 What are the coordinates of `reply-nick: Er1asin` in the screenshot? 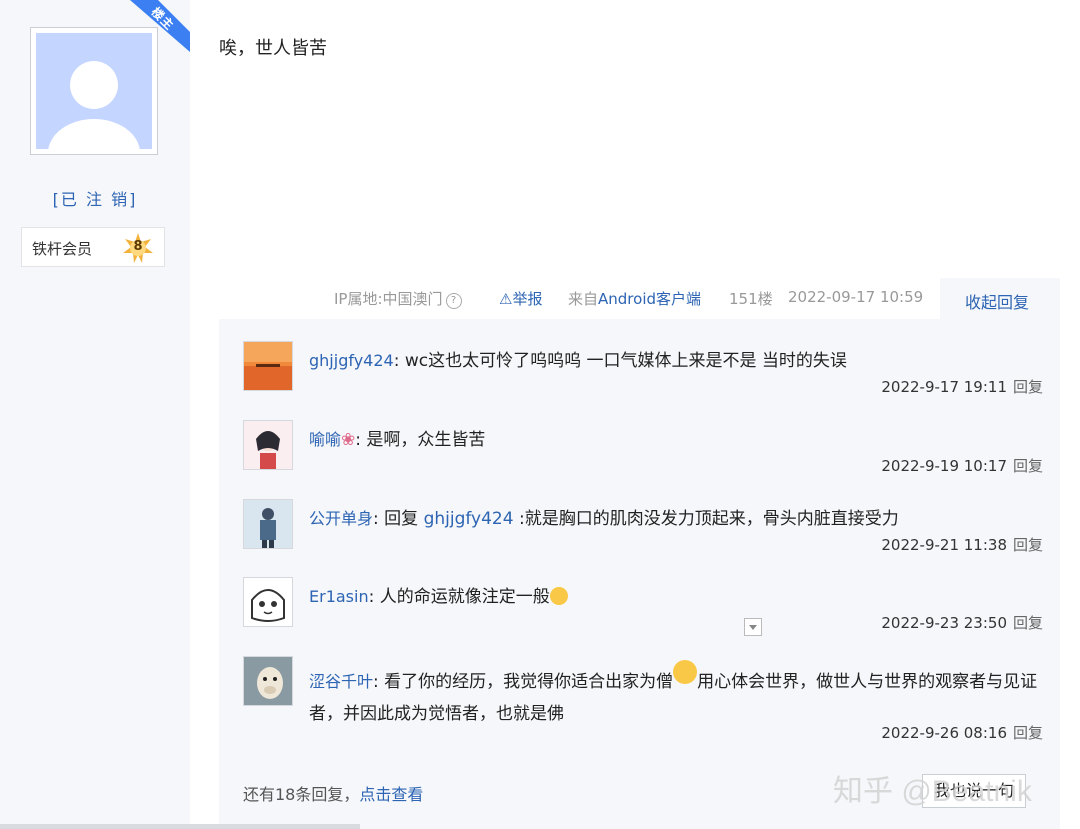 It's located at (339, 596).